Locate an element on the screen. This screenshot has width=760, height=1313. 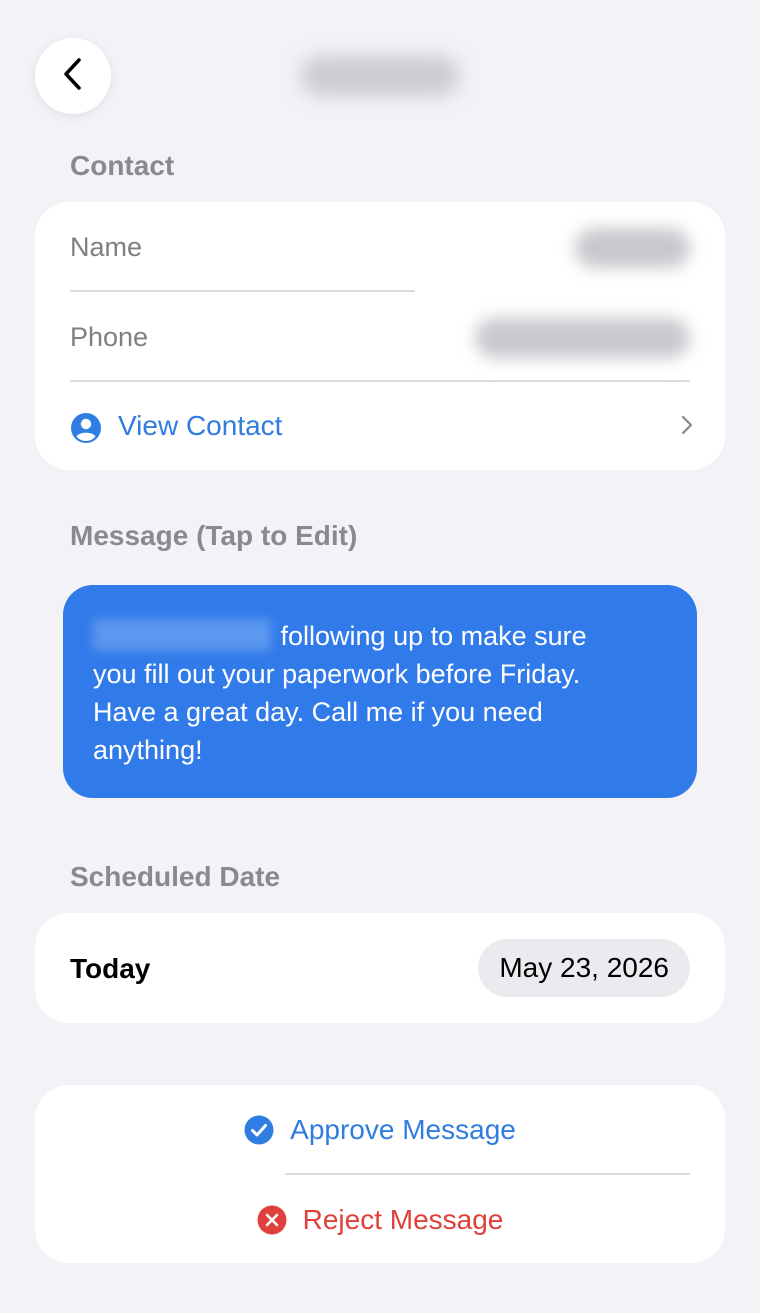
reject-message-button: Reject Message is located at coordinates (380, 1220).